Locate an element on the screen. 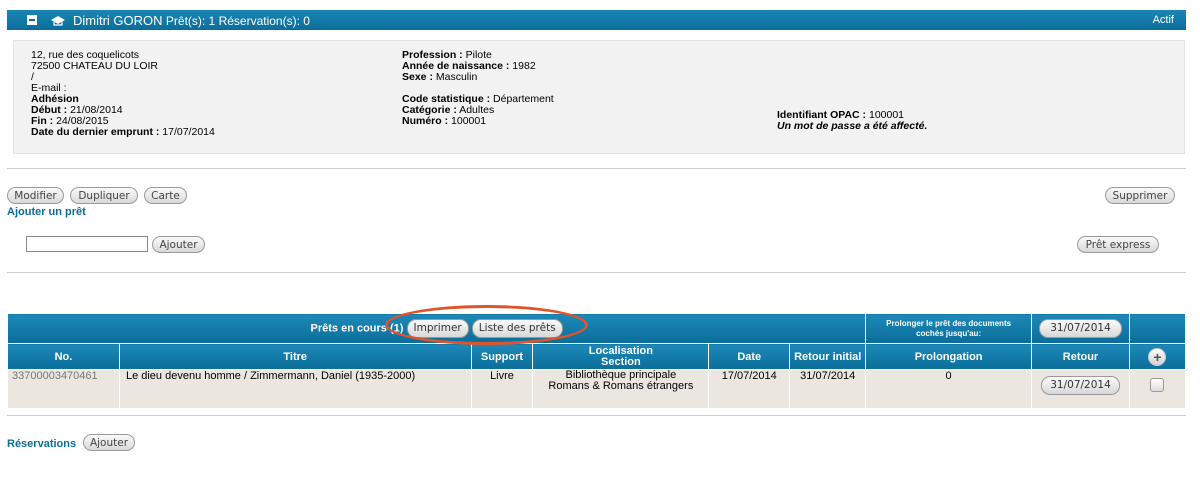 Image resolution: width=1200 pixels, height=477 pixels. loan-checkbox is located at coordinates (1157, 385).